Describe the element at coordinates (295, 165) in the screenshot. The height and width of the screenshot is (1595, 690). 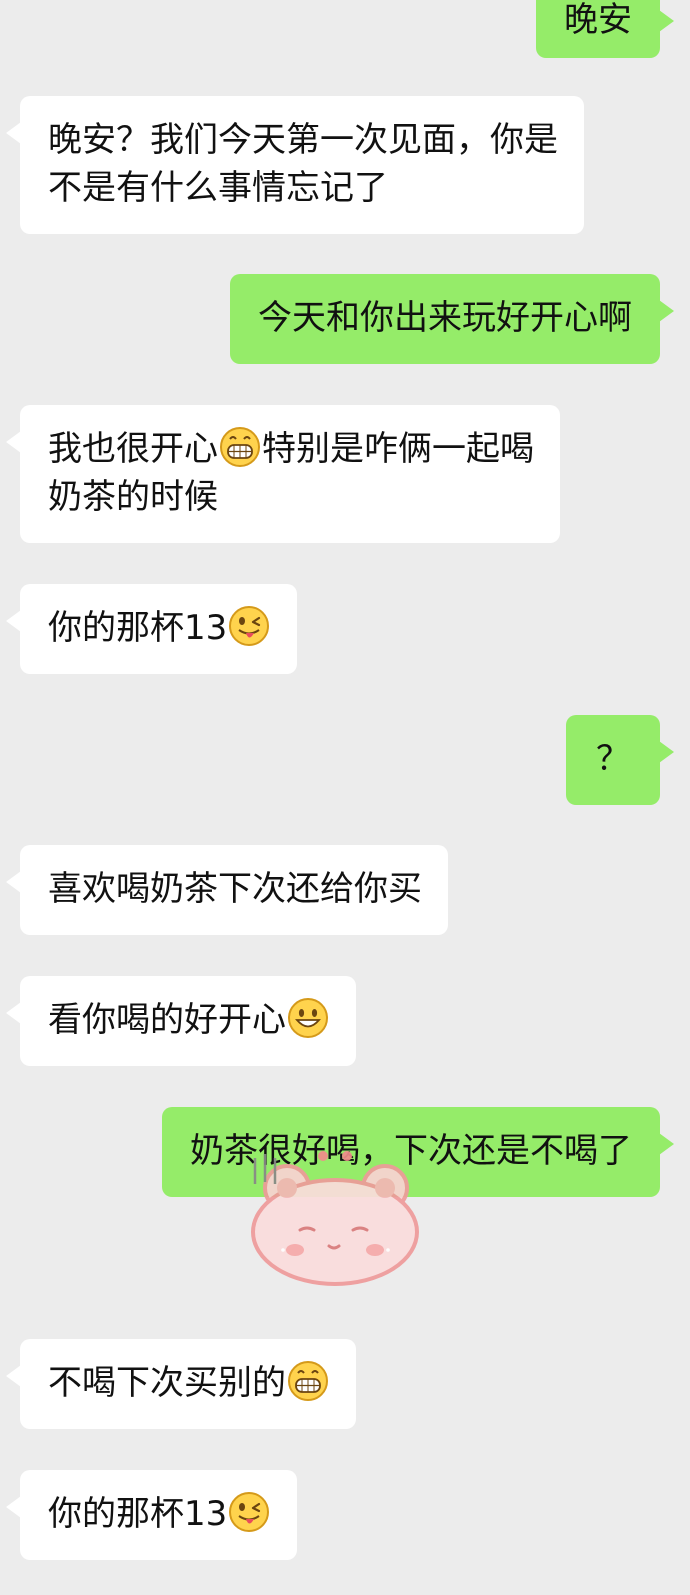
I see `incoming-message-first-meeting: 晚安？我们今天第一次见面，你是 不是有什么事情忘记了` at that location.